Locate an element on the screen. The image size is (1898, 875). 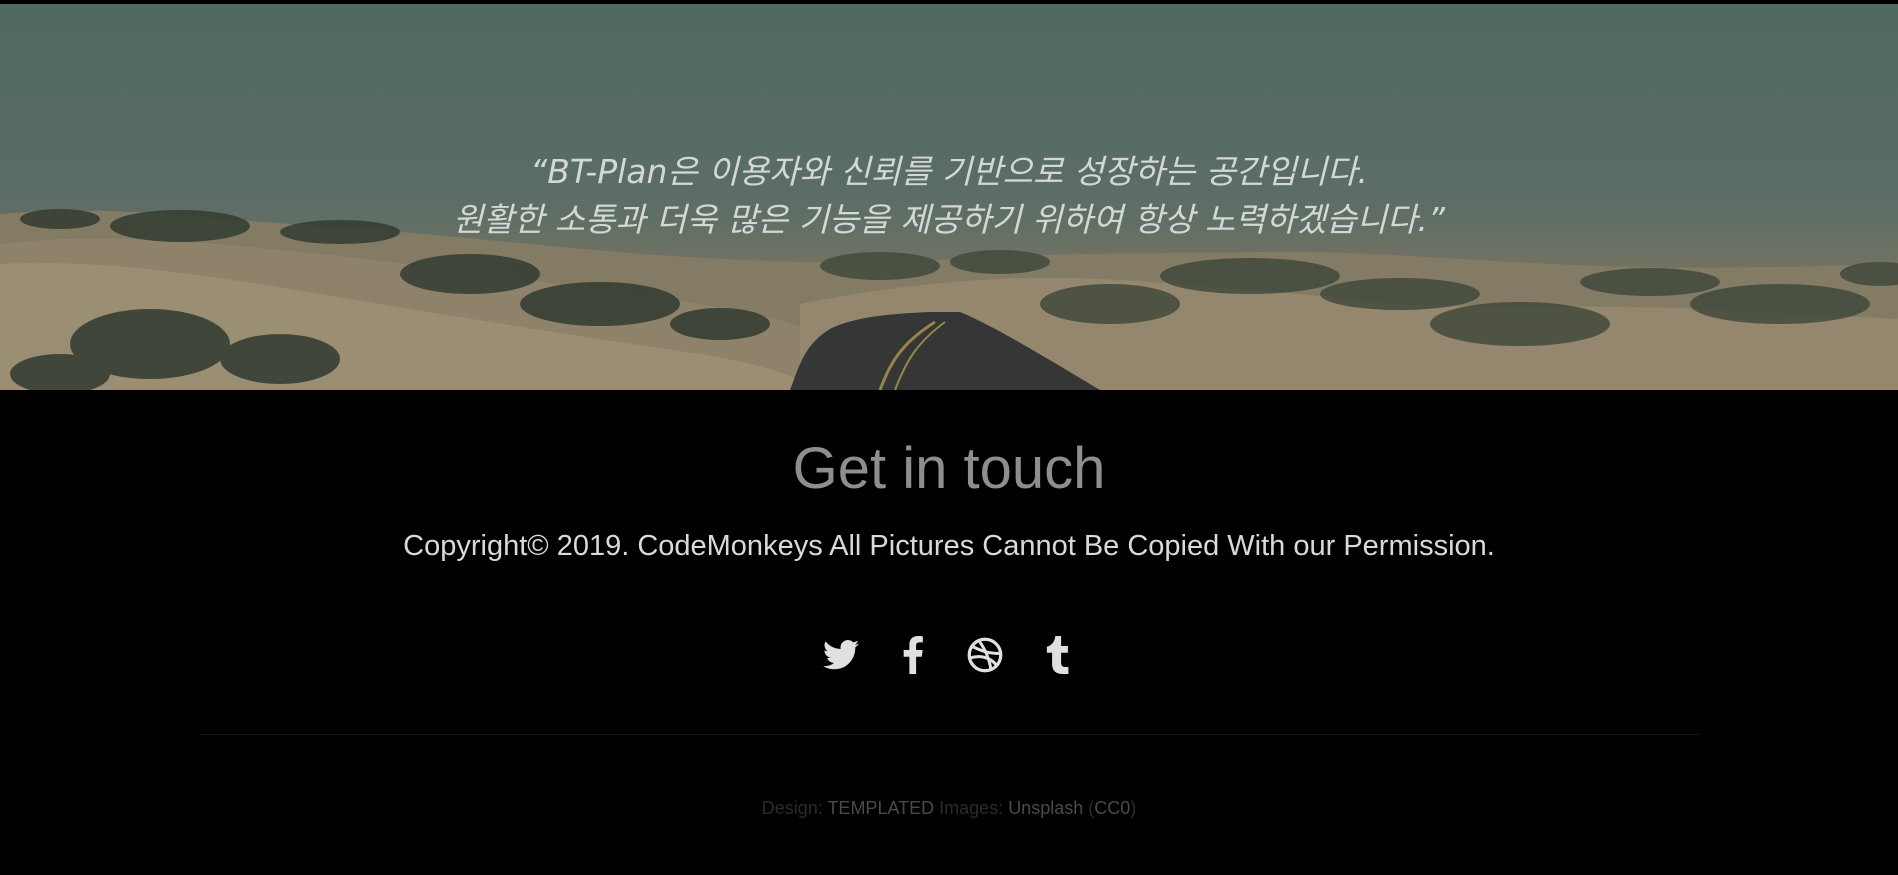
license-close-paren: ) is located at coordinates (1133, 808).